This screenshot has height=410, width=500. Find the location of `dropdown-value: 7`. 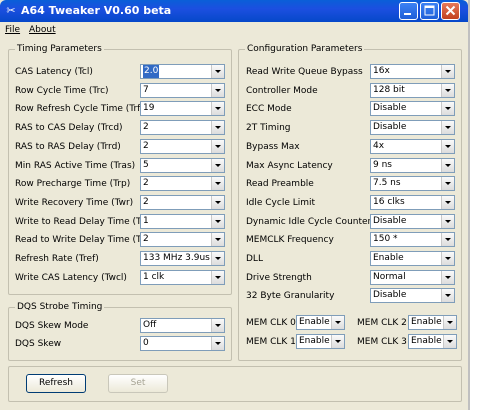

dropdown-value: 7 is located at coordinates (146, 89).